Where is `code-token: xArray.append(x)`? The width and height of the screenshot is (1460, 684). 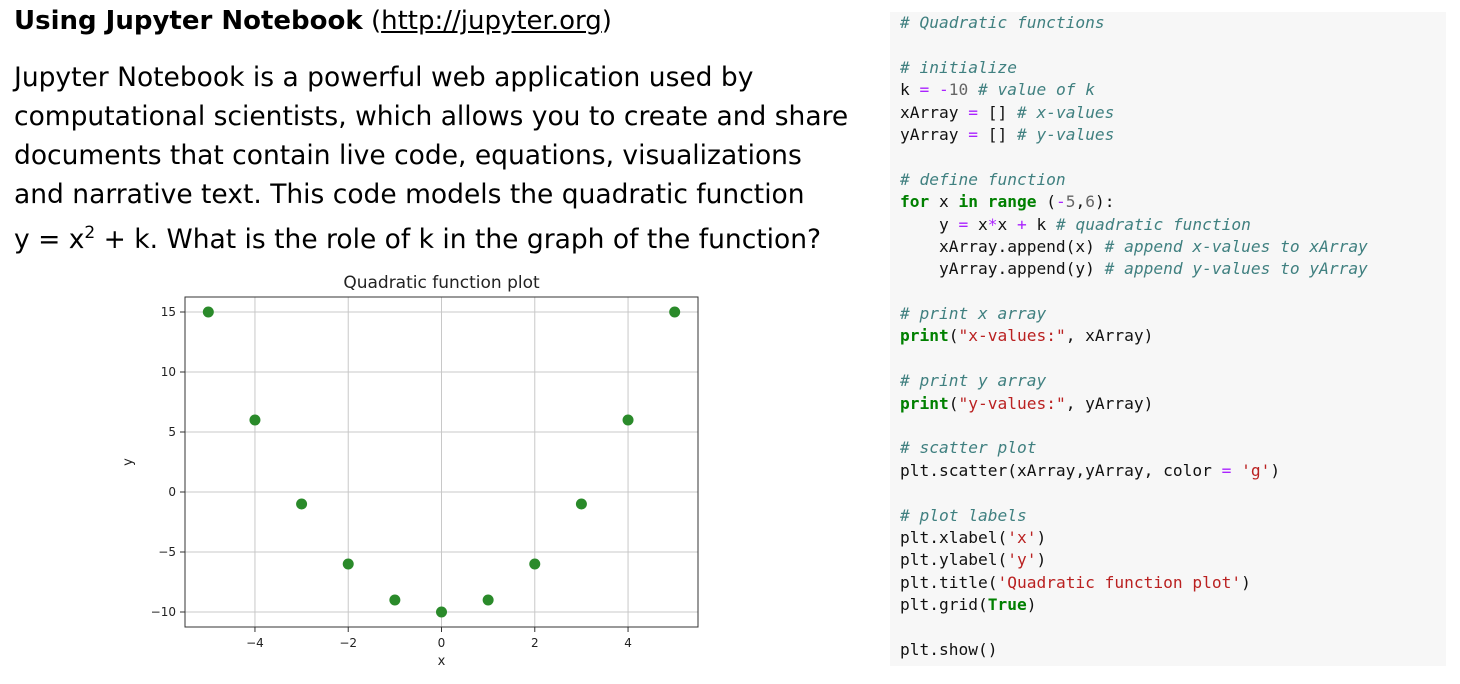 code-token: xArray.append(x) is located at coordinates (1002, 246).